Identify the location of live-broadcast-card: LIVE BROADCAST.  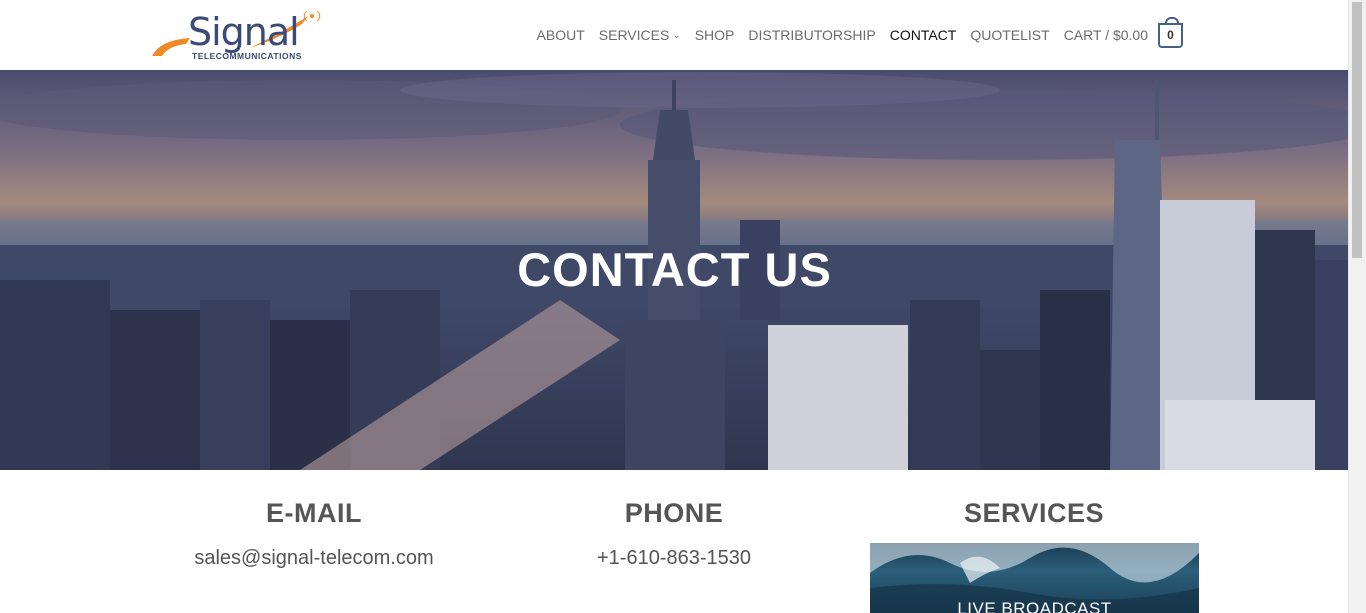
(1034, 578).